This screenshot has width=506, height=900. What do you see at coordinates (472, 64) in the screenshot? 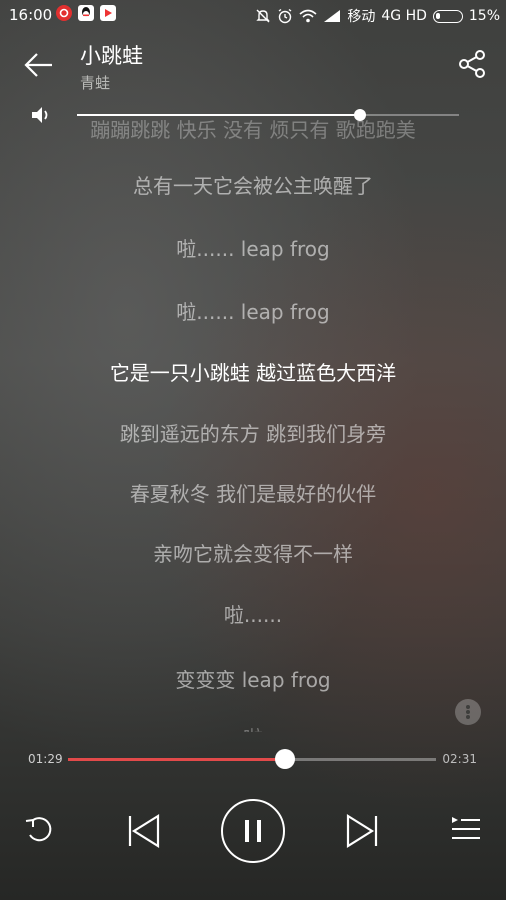
I see `share-icon` at bounding box center [472, 64].